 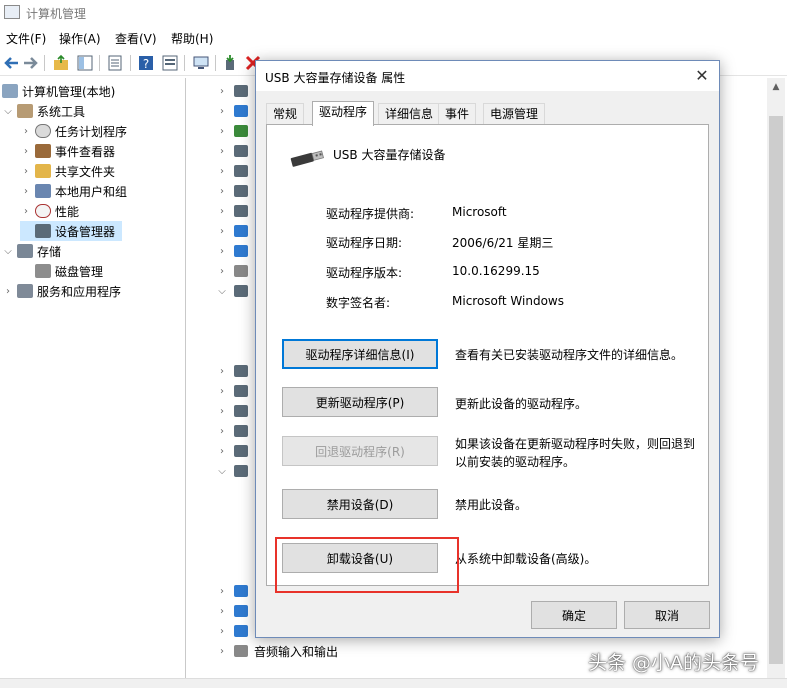 What do you see at coordinates (43, 111) in the screenshot?
I see `tree-item-system-tools: ⌵ 系统工具` at bounding box center [43, 111].